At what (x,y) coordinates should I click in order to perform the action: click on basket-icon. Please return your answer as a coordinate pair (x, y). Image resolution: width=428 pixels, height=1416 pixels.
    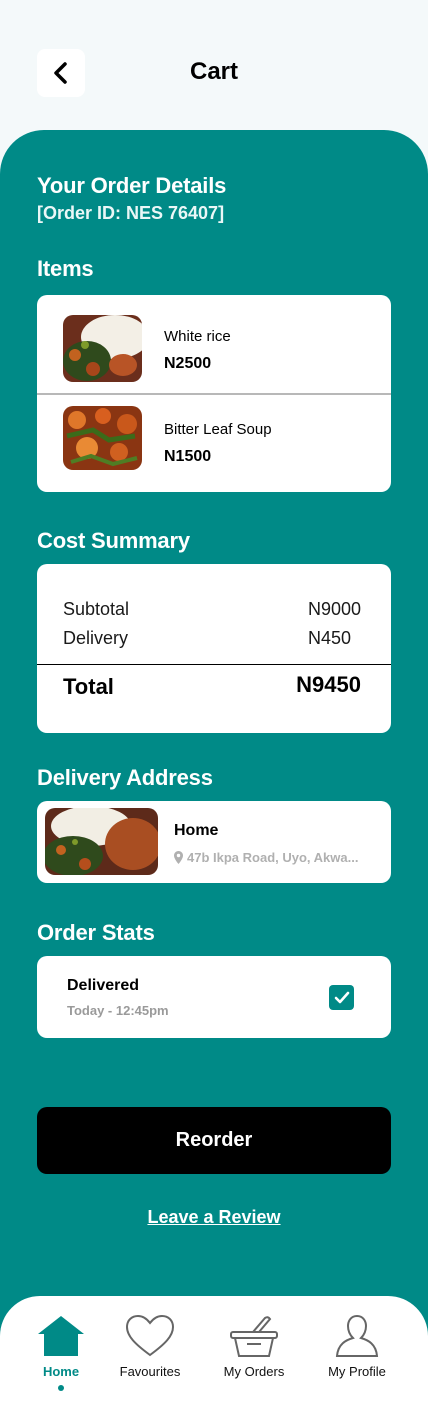
    Looking at the image, I should click on (254, 1336).